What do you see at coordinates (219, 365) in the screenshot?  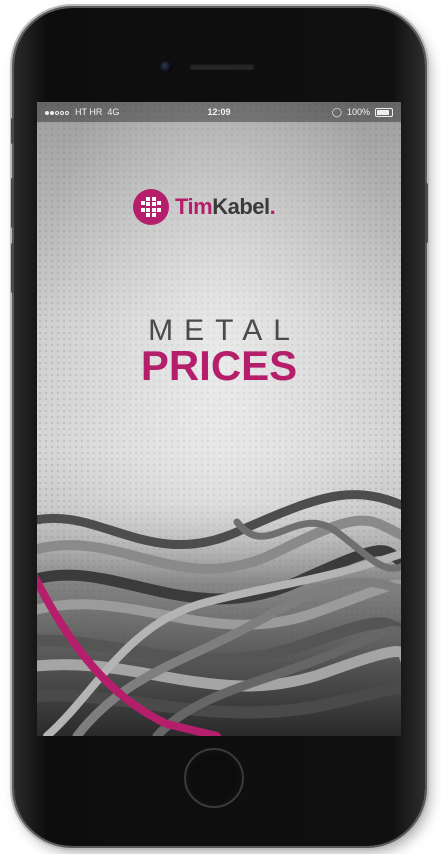 I see `title-prices: PRICES` at bounding box center [219, 365].